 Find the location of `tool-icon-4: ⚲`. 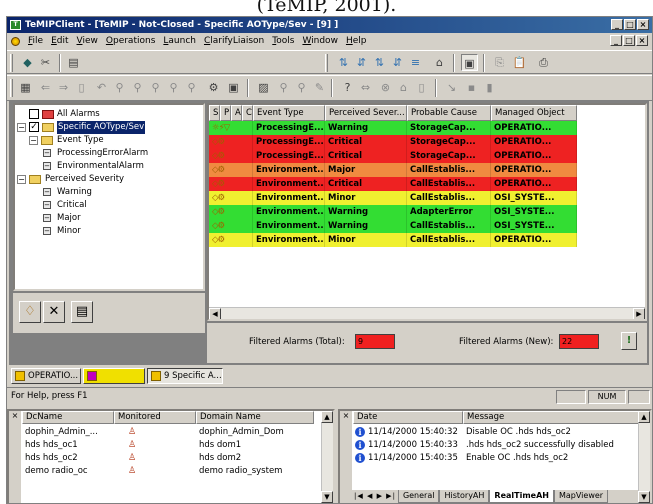

tool-icon-4: ⚲ is located at coordinates (173, 87).